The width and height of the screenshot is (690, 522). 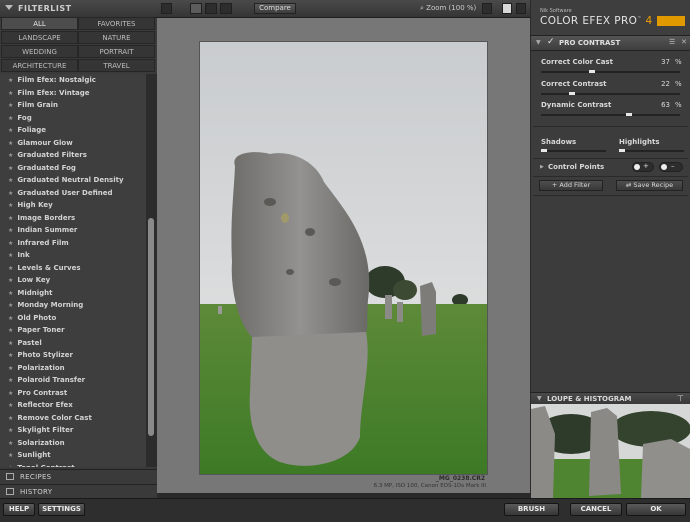 What do you see at coordinates (684, 42) in the screenshot?
I see `close-icon: ✕` at bounding box center [684, 42].